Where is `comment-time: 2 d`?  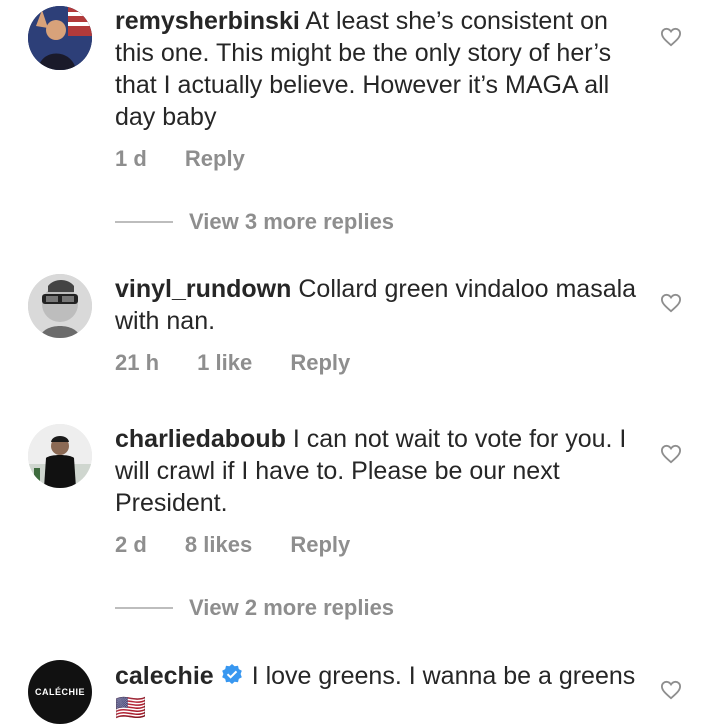 comment-time: 2 d is located at coordinates (131, 544).